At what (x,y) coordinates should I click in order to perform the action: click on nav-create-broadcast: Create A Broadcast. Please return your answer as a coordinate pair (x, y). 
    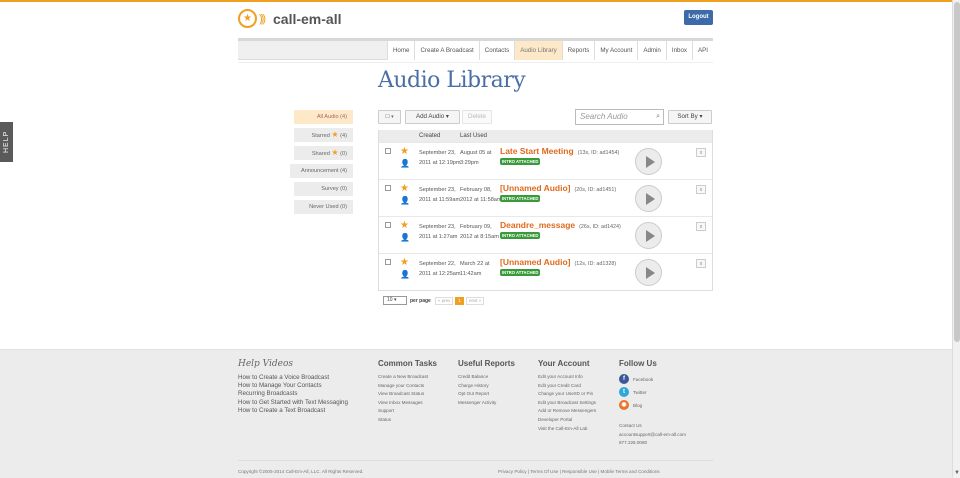
    Looking at the image, I should click on (446, 50).